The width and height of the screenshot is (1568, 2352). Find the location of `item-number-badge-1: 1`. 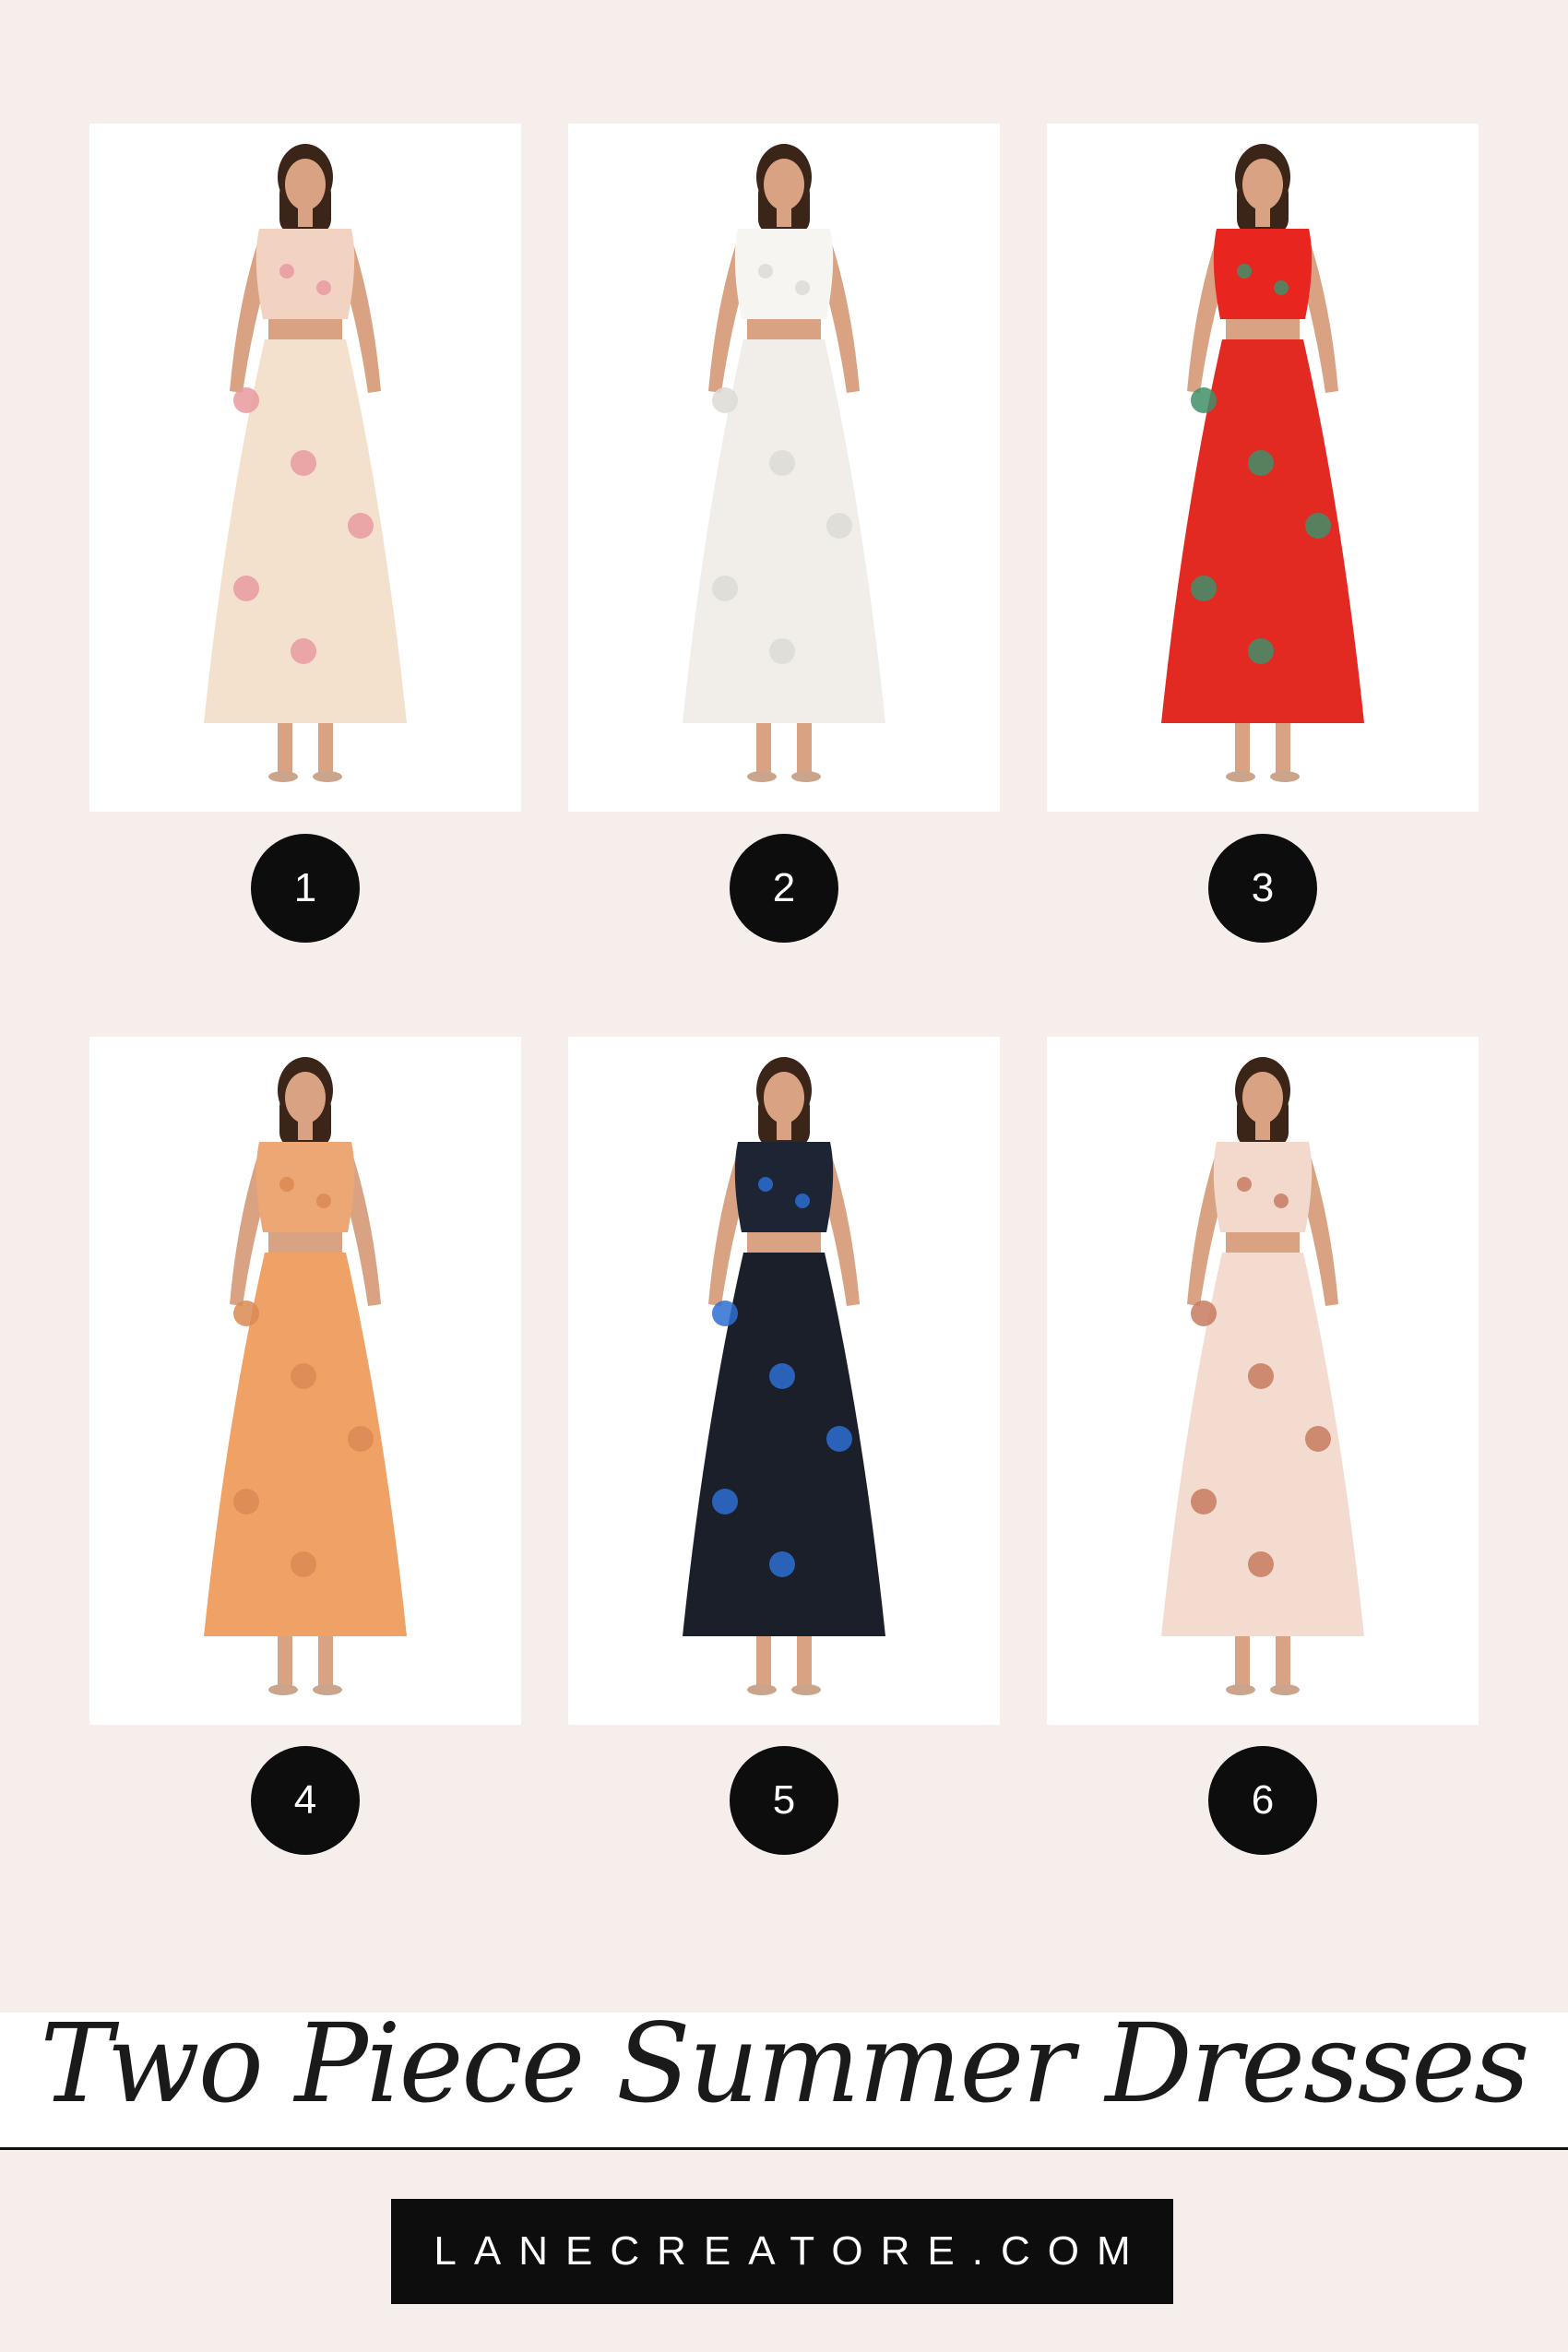

item-number-badge-1: 1 is located at coordinates (305, 888).